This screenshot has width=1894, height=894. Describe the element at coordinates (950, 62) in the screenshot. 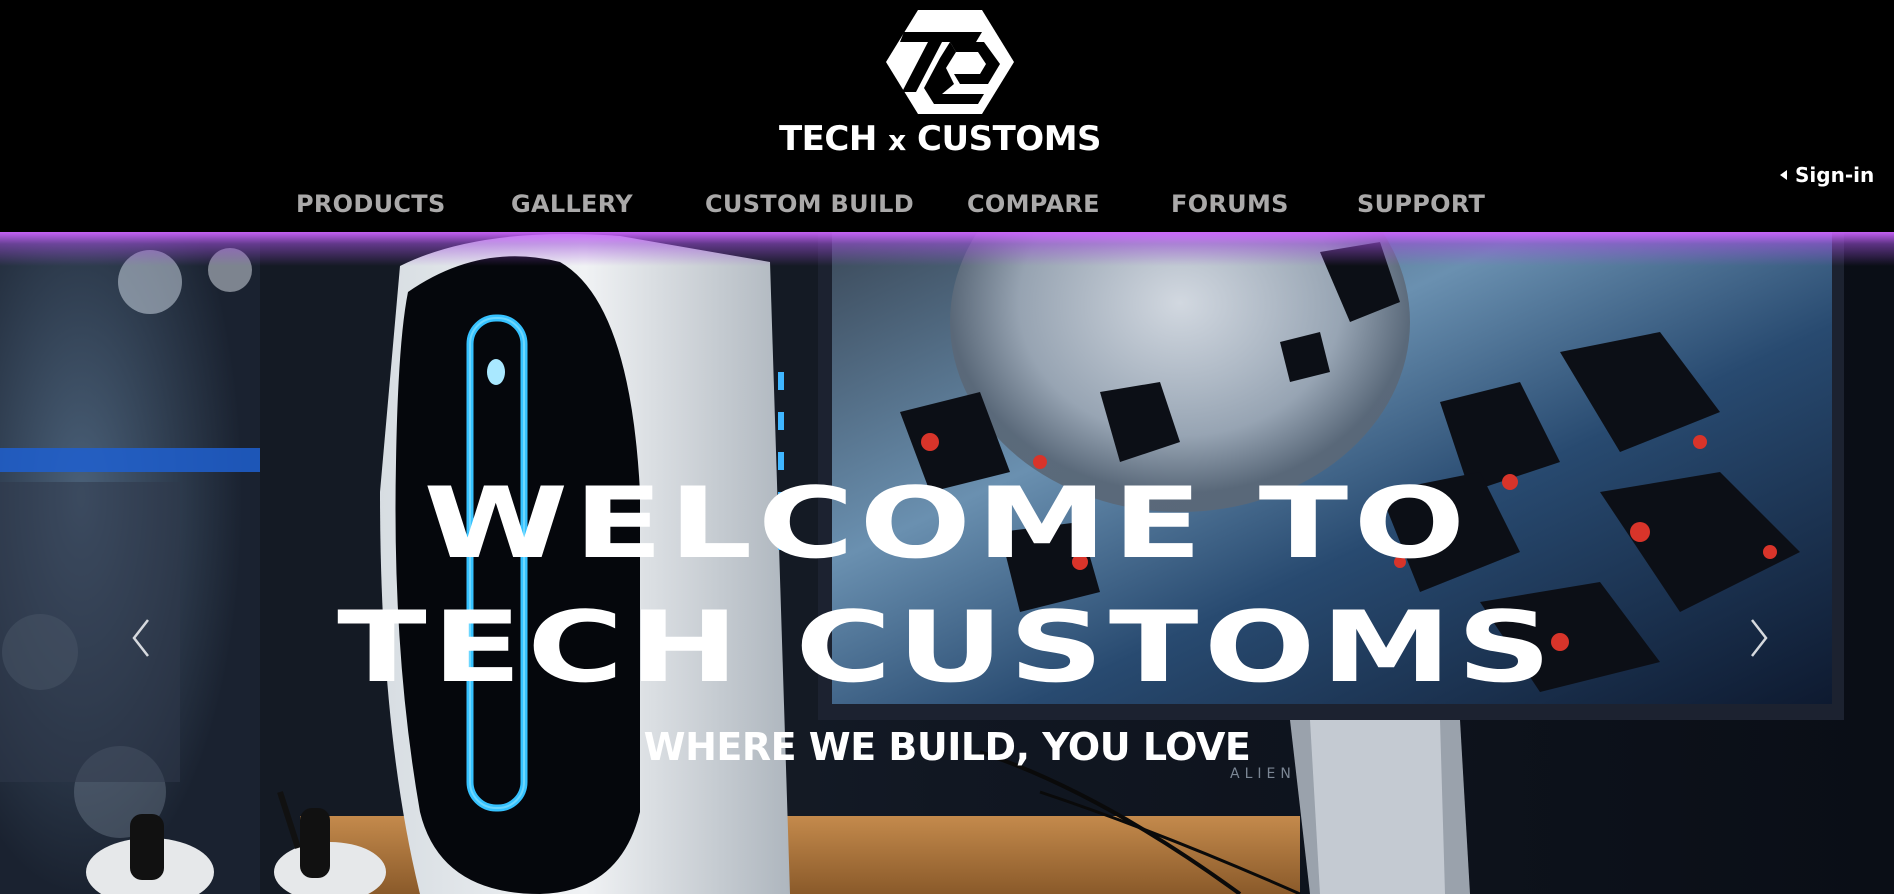

I see `tc-hexagon-logo-icon` at that location.